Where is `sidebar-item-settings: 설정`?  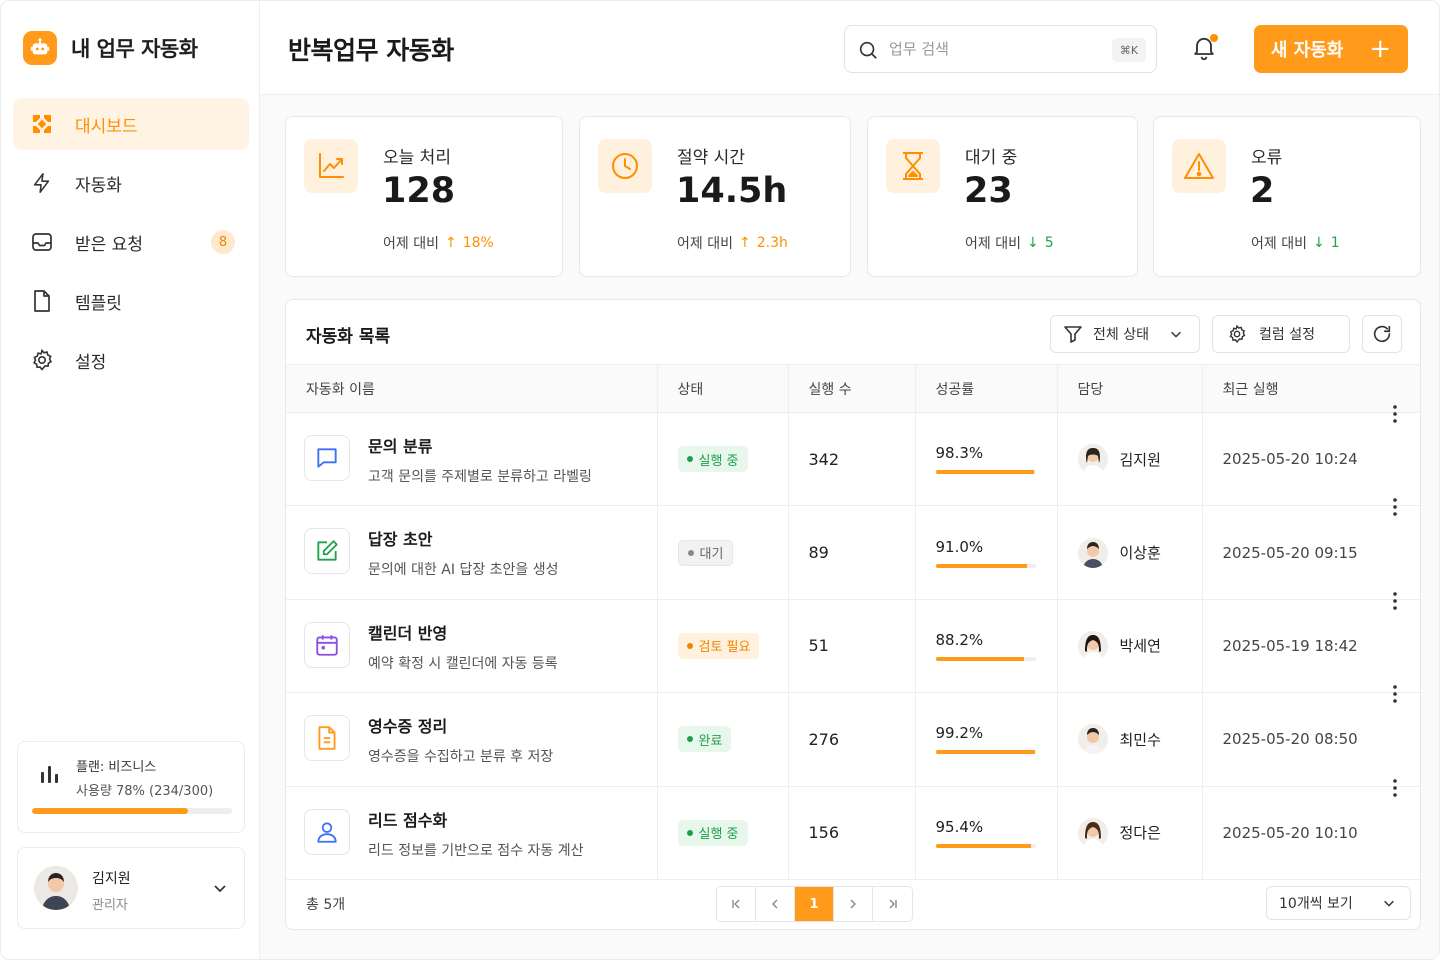
sidebar-item-settings: 설정 is located at coordinates (131, 360).